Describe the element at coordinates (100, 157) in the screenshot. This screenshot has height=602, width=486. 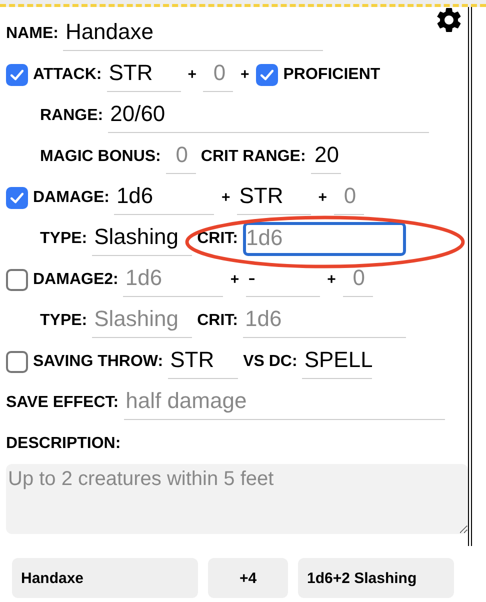
I see `field-label: MAGIC BONUS:` at that location.